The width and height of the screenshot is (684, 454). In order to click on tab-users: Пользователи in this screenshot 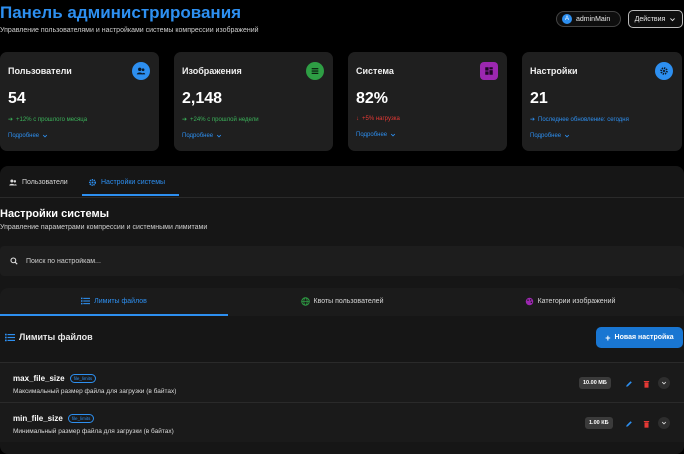, I will do `click(38, 182)`.